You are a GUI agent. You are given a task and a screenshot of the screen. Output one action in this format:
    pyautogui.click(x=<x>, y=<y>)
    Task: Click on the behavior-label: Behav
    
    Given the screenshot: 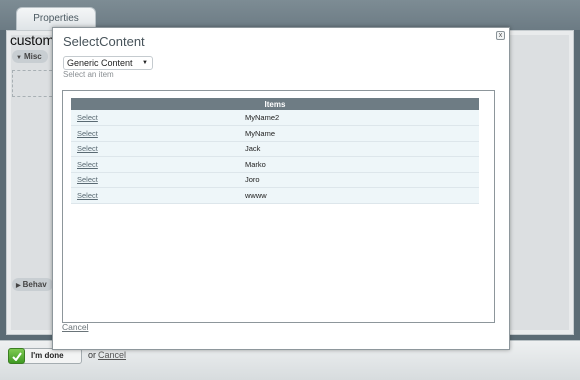 What is the action you would take?
    pyautogui.click(x=34, y=284)
    